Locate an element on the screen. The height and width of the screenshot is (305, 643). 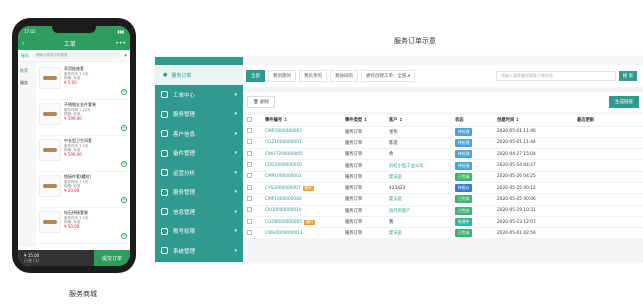
tab-all: 全部 is located at coordinates (255, 76).